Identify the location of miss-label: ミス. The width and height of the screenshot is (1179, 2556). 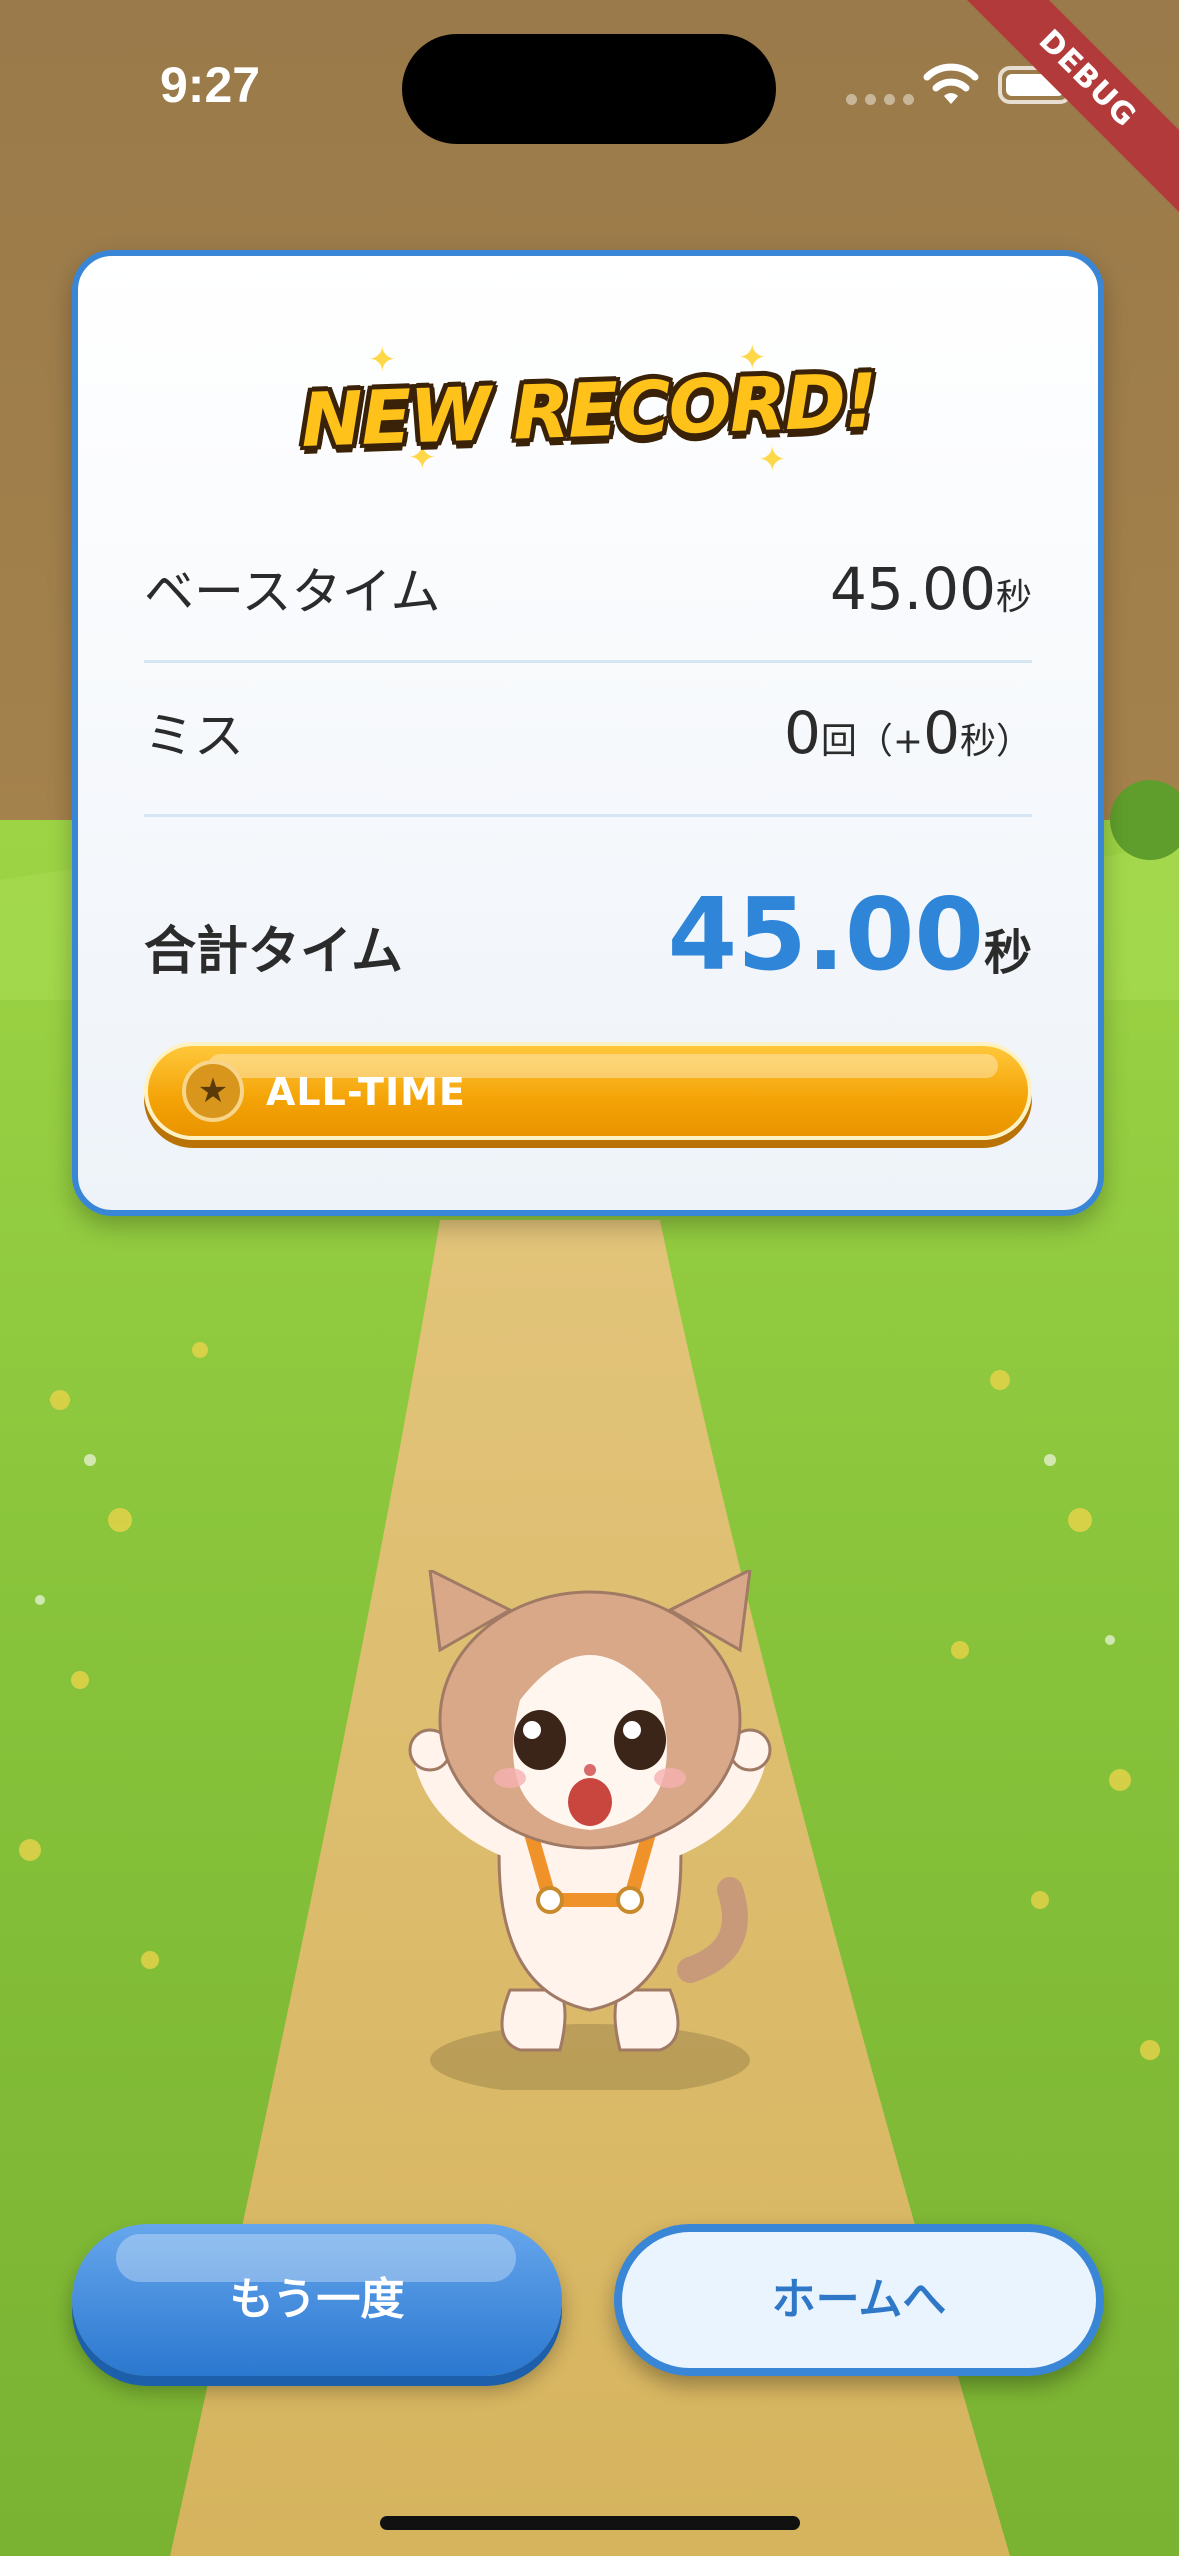
(194, 736).